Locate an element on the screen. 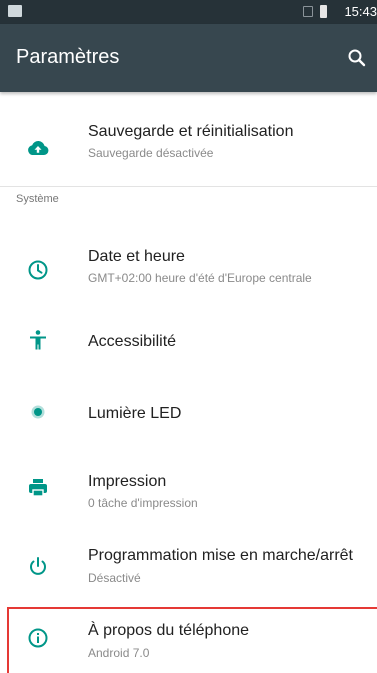 Image resolution: width=377 pixels, height=673 pixels. clock-icon is located at coordinates (38, 270).